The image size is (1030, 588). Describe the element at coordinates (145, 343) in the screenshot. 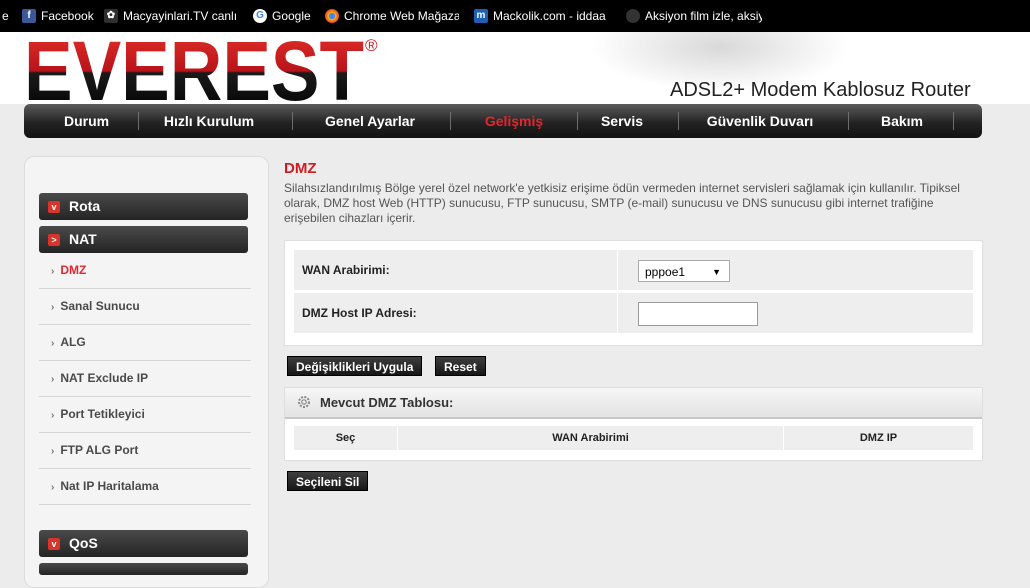

I see `sidebar-item-alg: › ALG` at that location.